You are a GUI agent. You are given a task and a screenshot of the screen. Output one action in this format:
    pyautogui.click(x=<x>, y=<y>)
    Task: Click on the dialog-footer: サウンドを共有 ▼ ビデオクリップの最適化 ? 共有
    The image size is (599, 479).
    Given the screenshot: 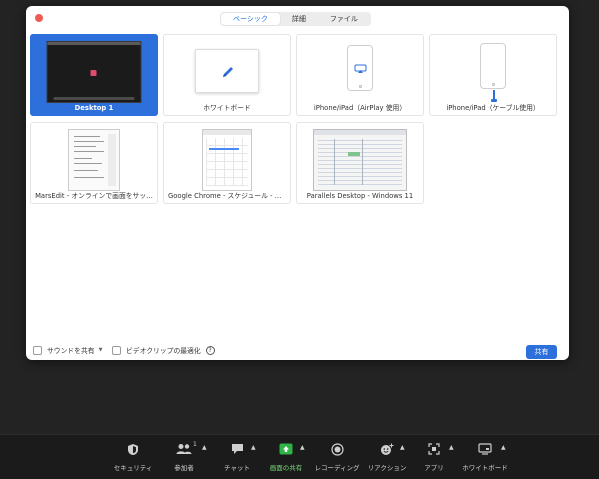 What is the action you would take?
    pyautogui.click(x=297, y=349)
    